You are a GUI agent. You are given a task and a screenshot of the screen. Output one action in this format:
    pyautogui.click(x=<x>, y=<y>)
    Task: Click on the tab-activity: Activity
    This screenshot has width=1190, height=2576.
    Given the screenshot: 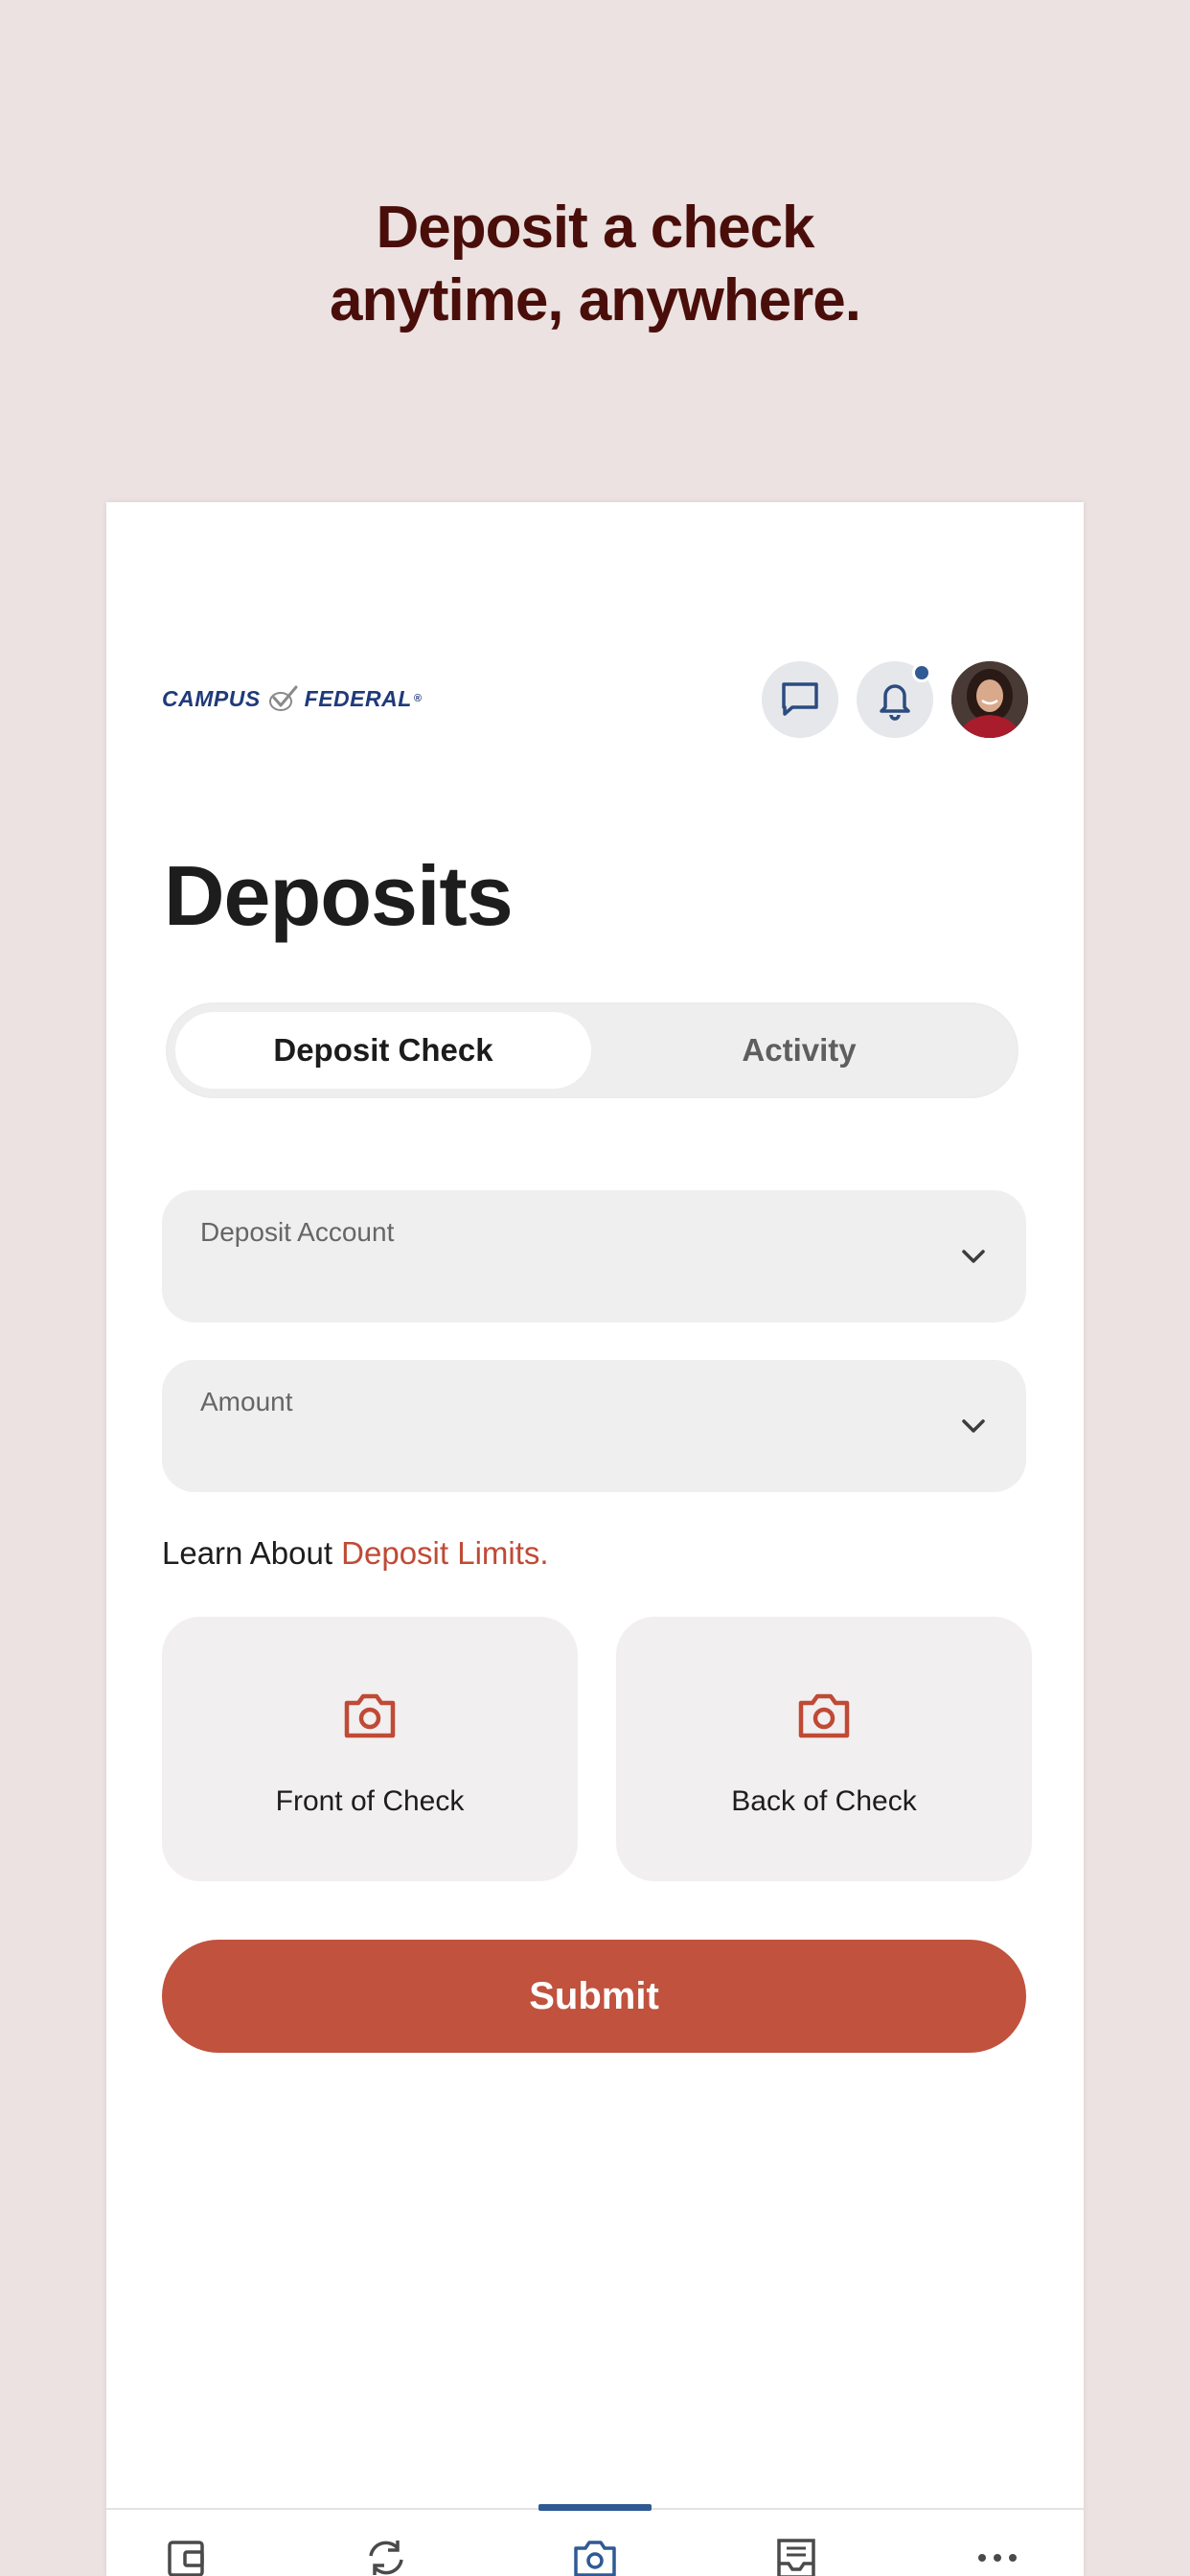 What is the action you would take?
    pyautogui.click(x=799, y=1050)
    